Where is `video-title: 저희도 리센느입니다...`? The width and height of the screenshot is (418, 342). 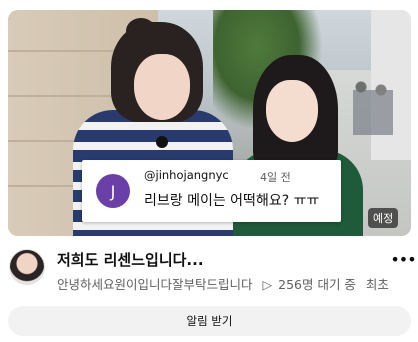
video-title: 저희도 리센느입니다... is located at coordinates (130, 259).